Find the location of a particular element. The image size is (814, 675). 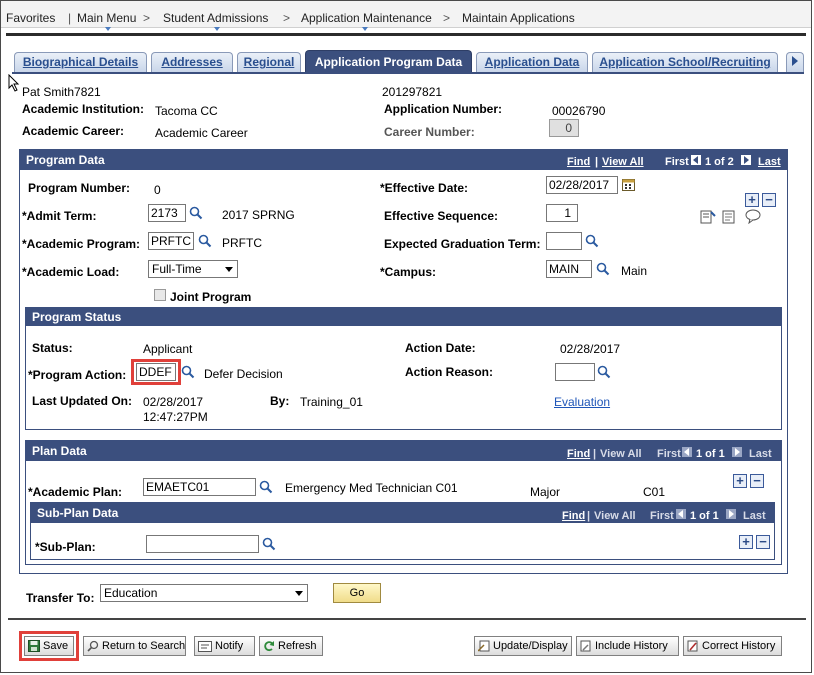

academic-load-select: Full-Time is located at coordinates (193, 269).